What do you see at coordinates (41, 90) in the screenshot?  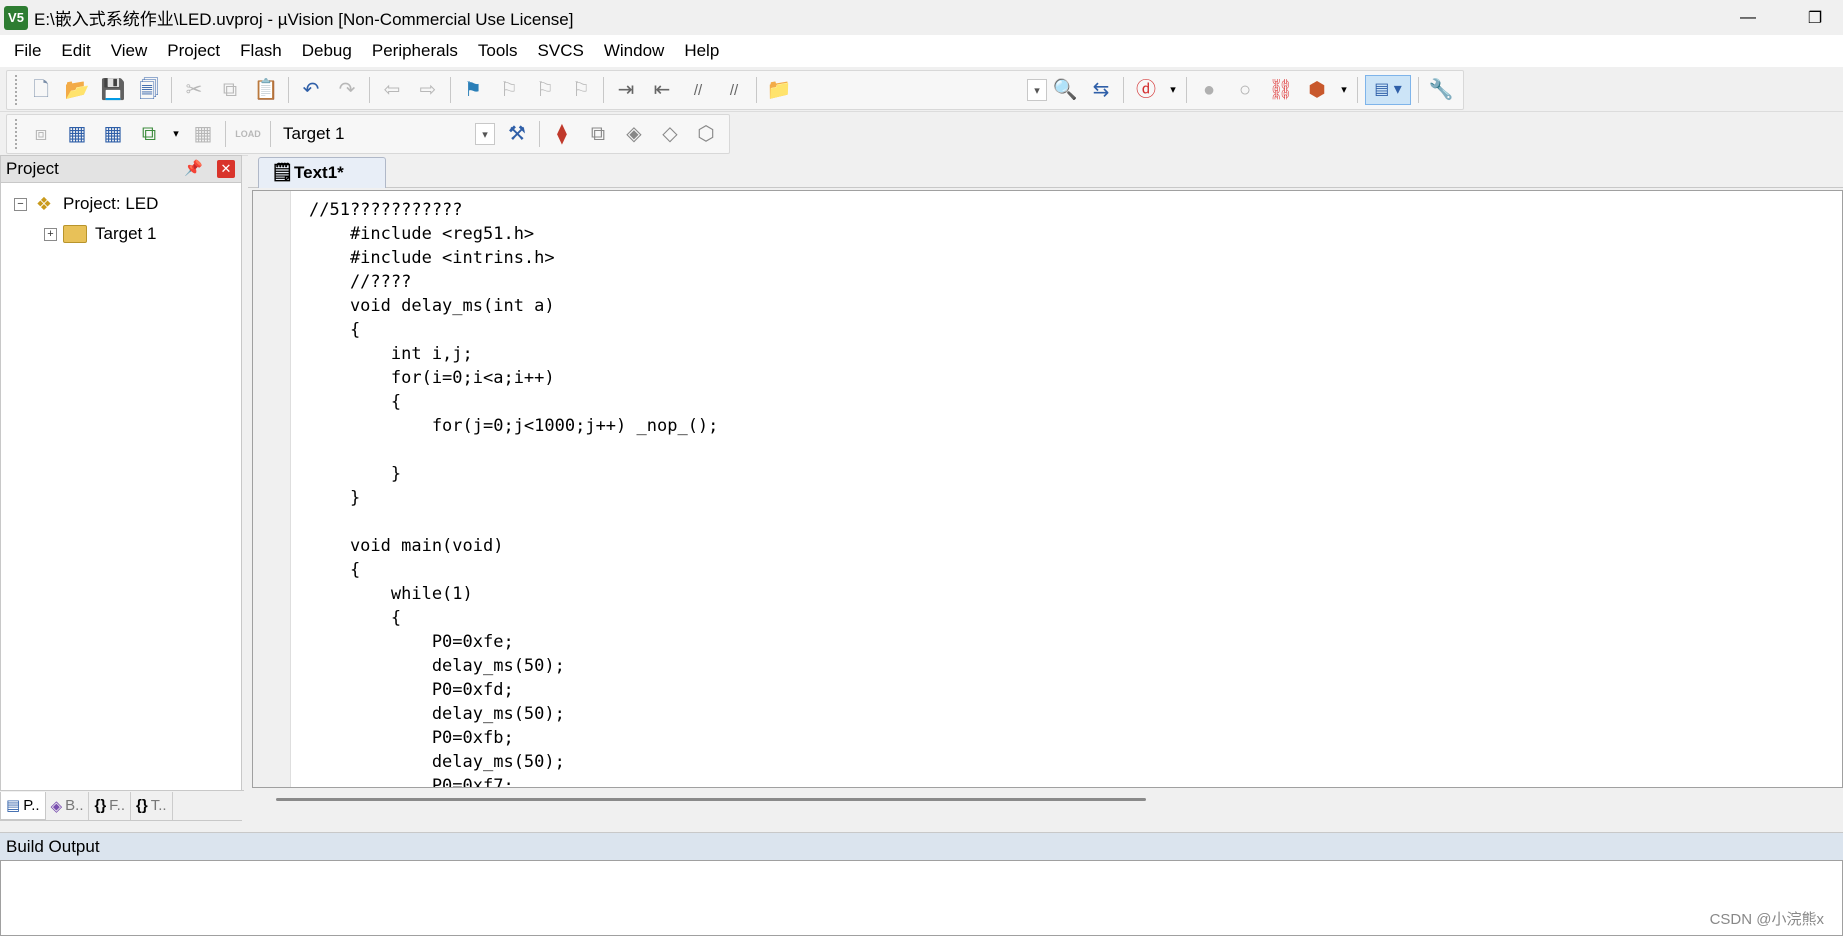 I see `new-file-icon: 🗋` at bounding box center [41, 90].